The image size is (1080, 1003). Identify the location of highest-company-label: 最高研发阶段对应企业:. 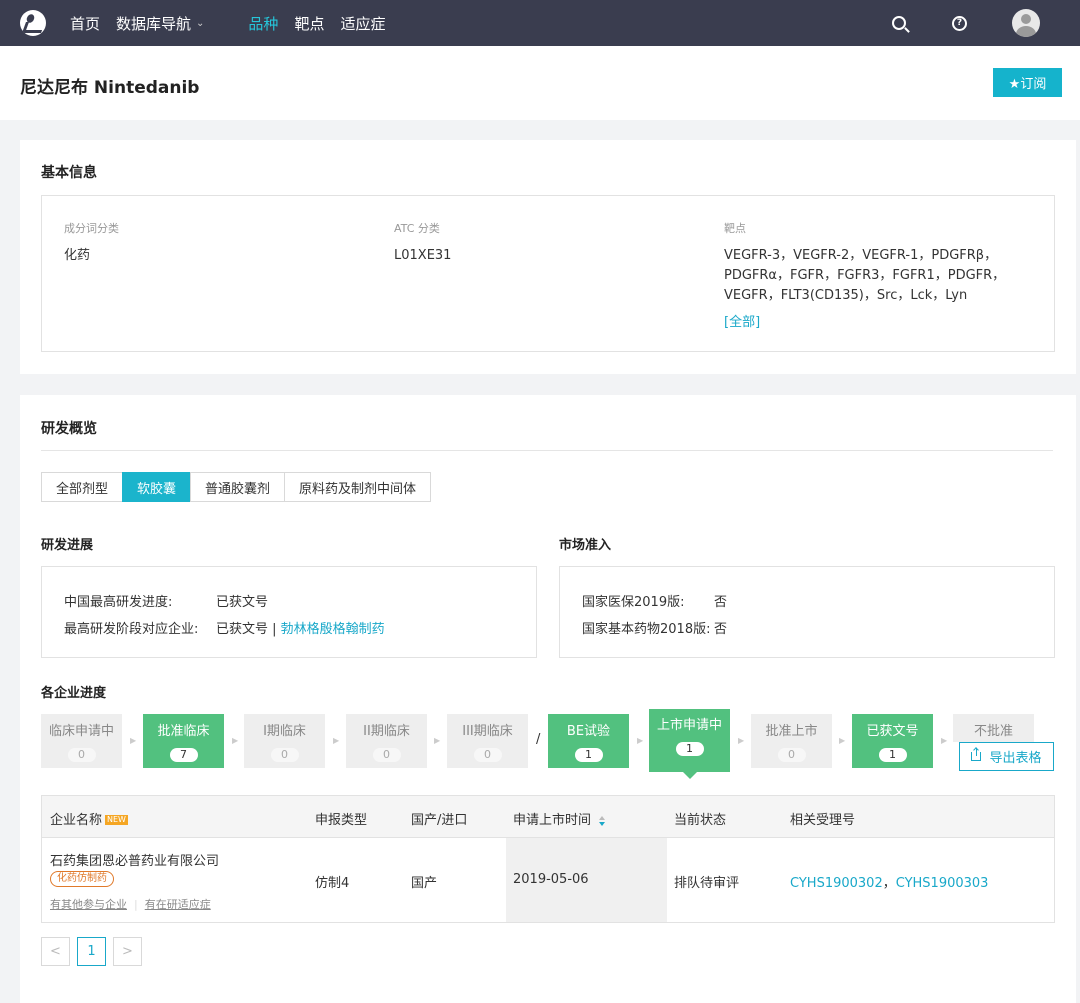
(131, 629).